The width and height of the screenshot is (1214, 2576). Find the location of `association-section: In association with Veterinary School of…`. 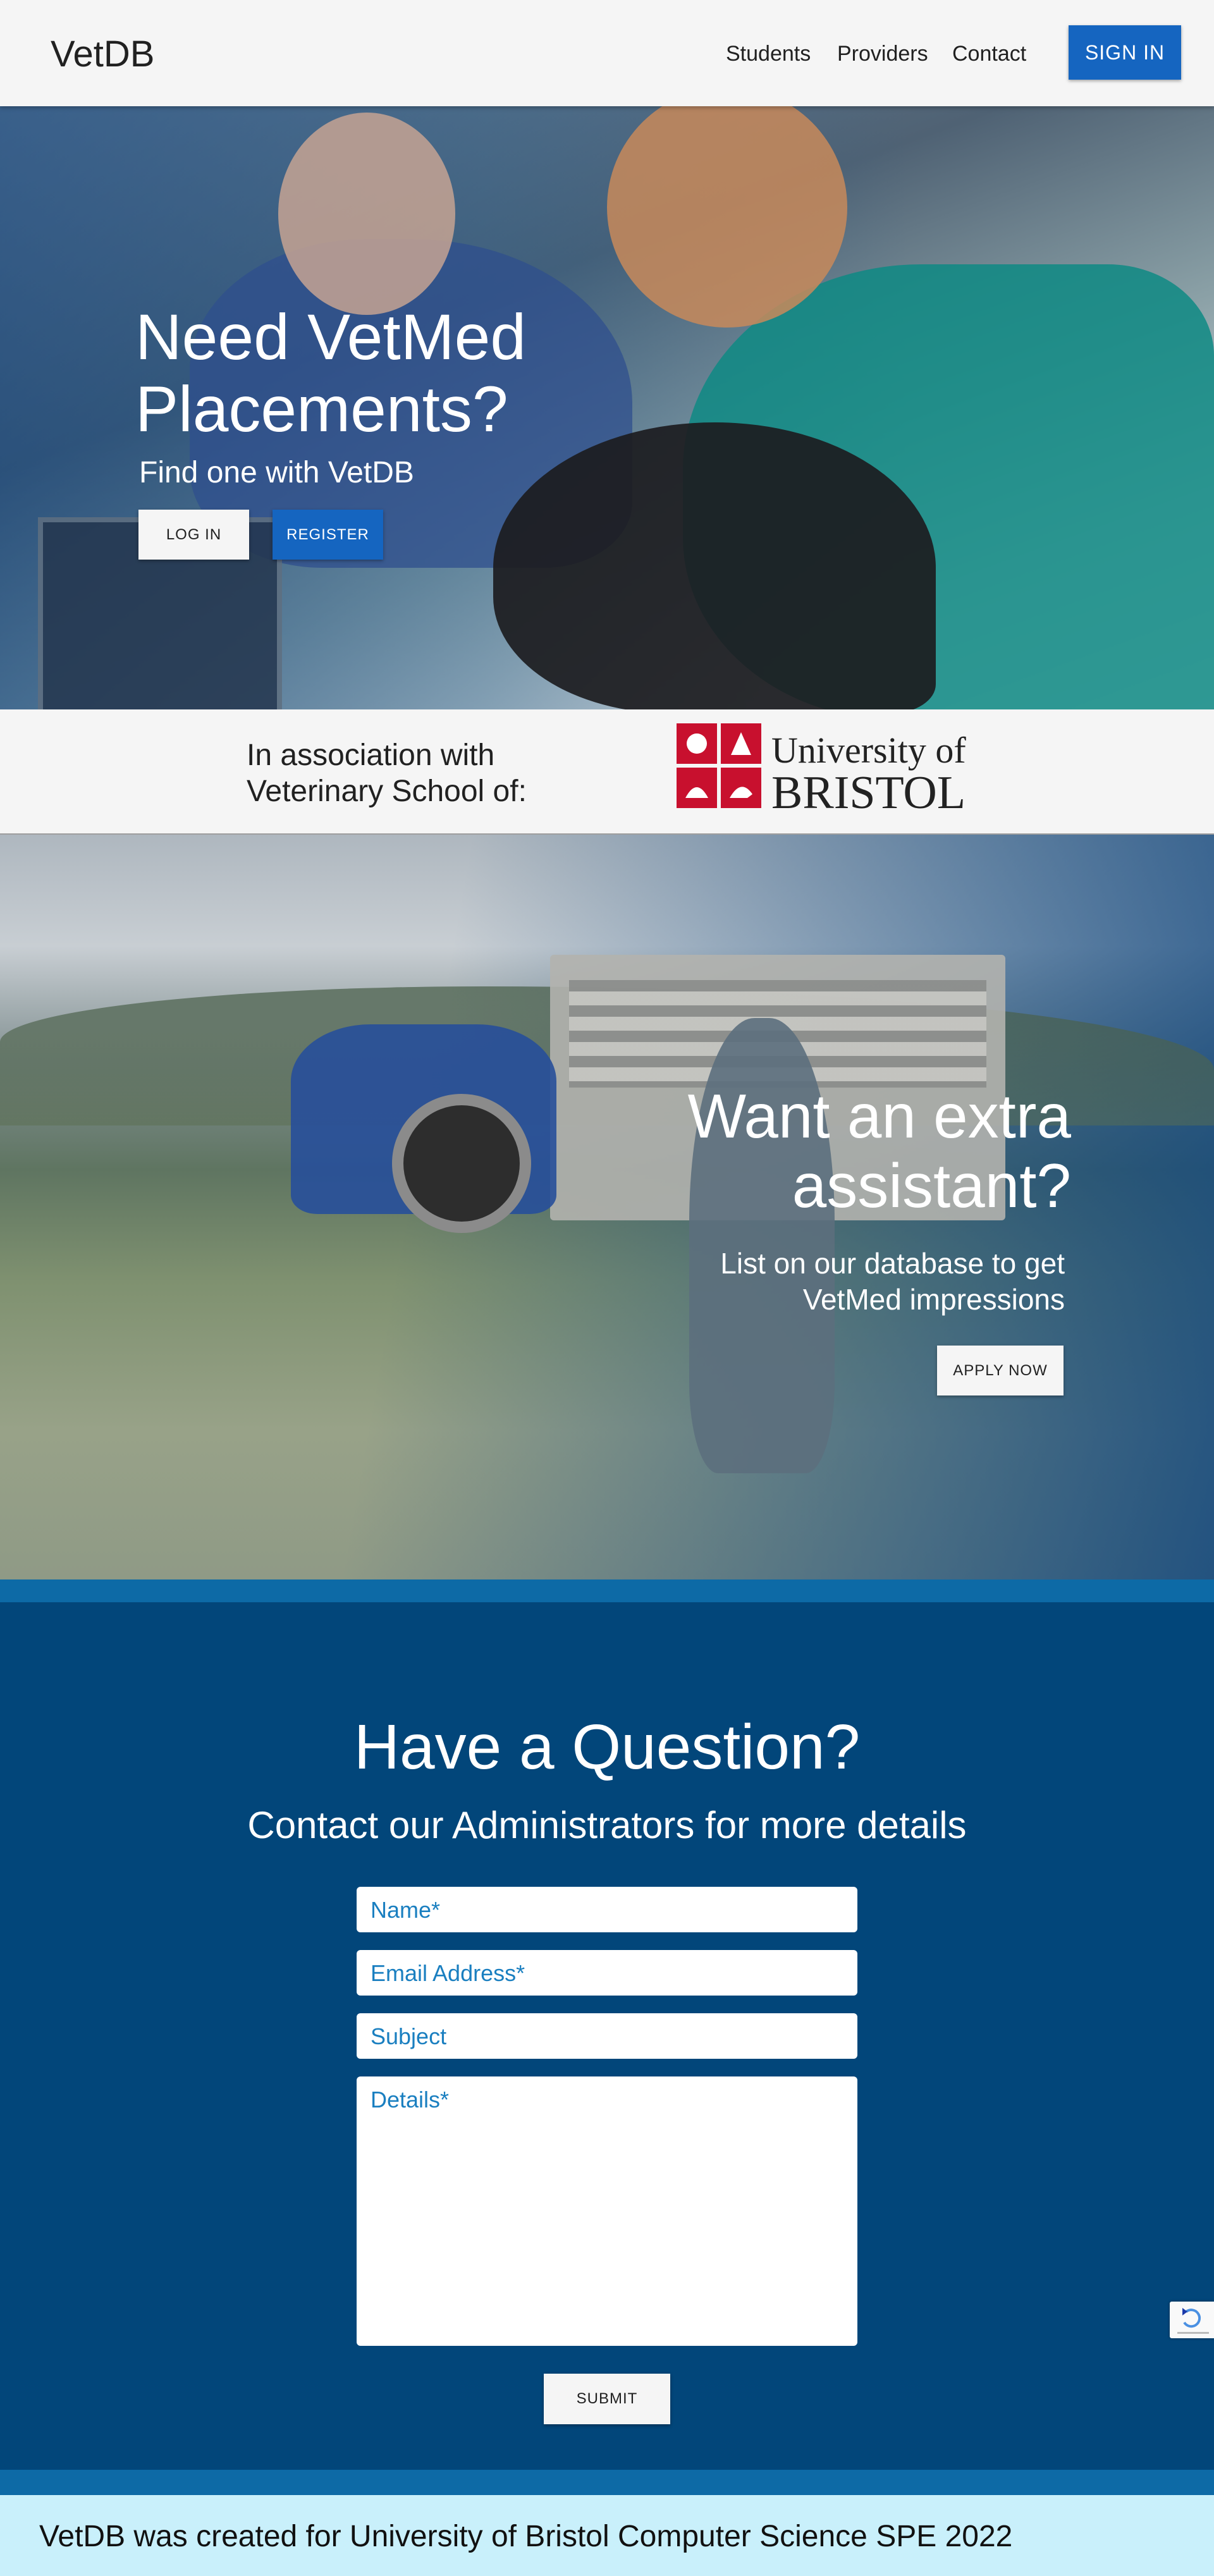

association-section: In association with Veterinary School of… is located at coordinates (607, 772).